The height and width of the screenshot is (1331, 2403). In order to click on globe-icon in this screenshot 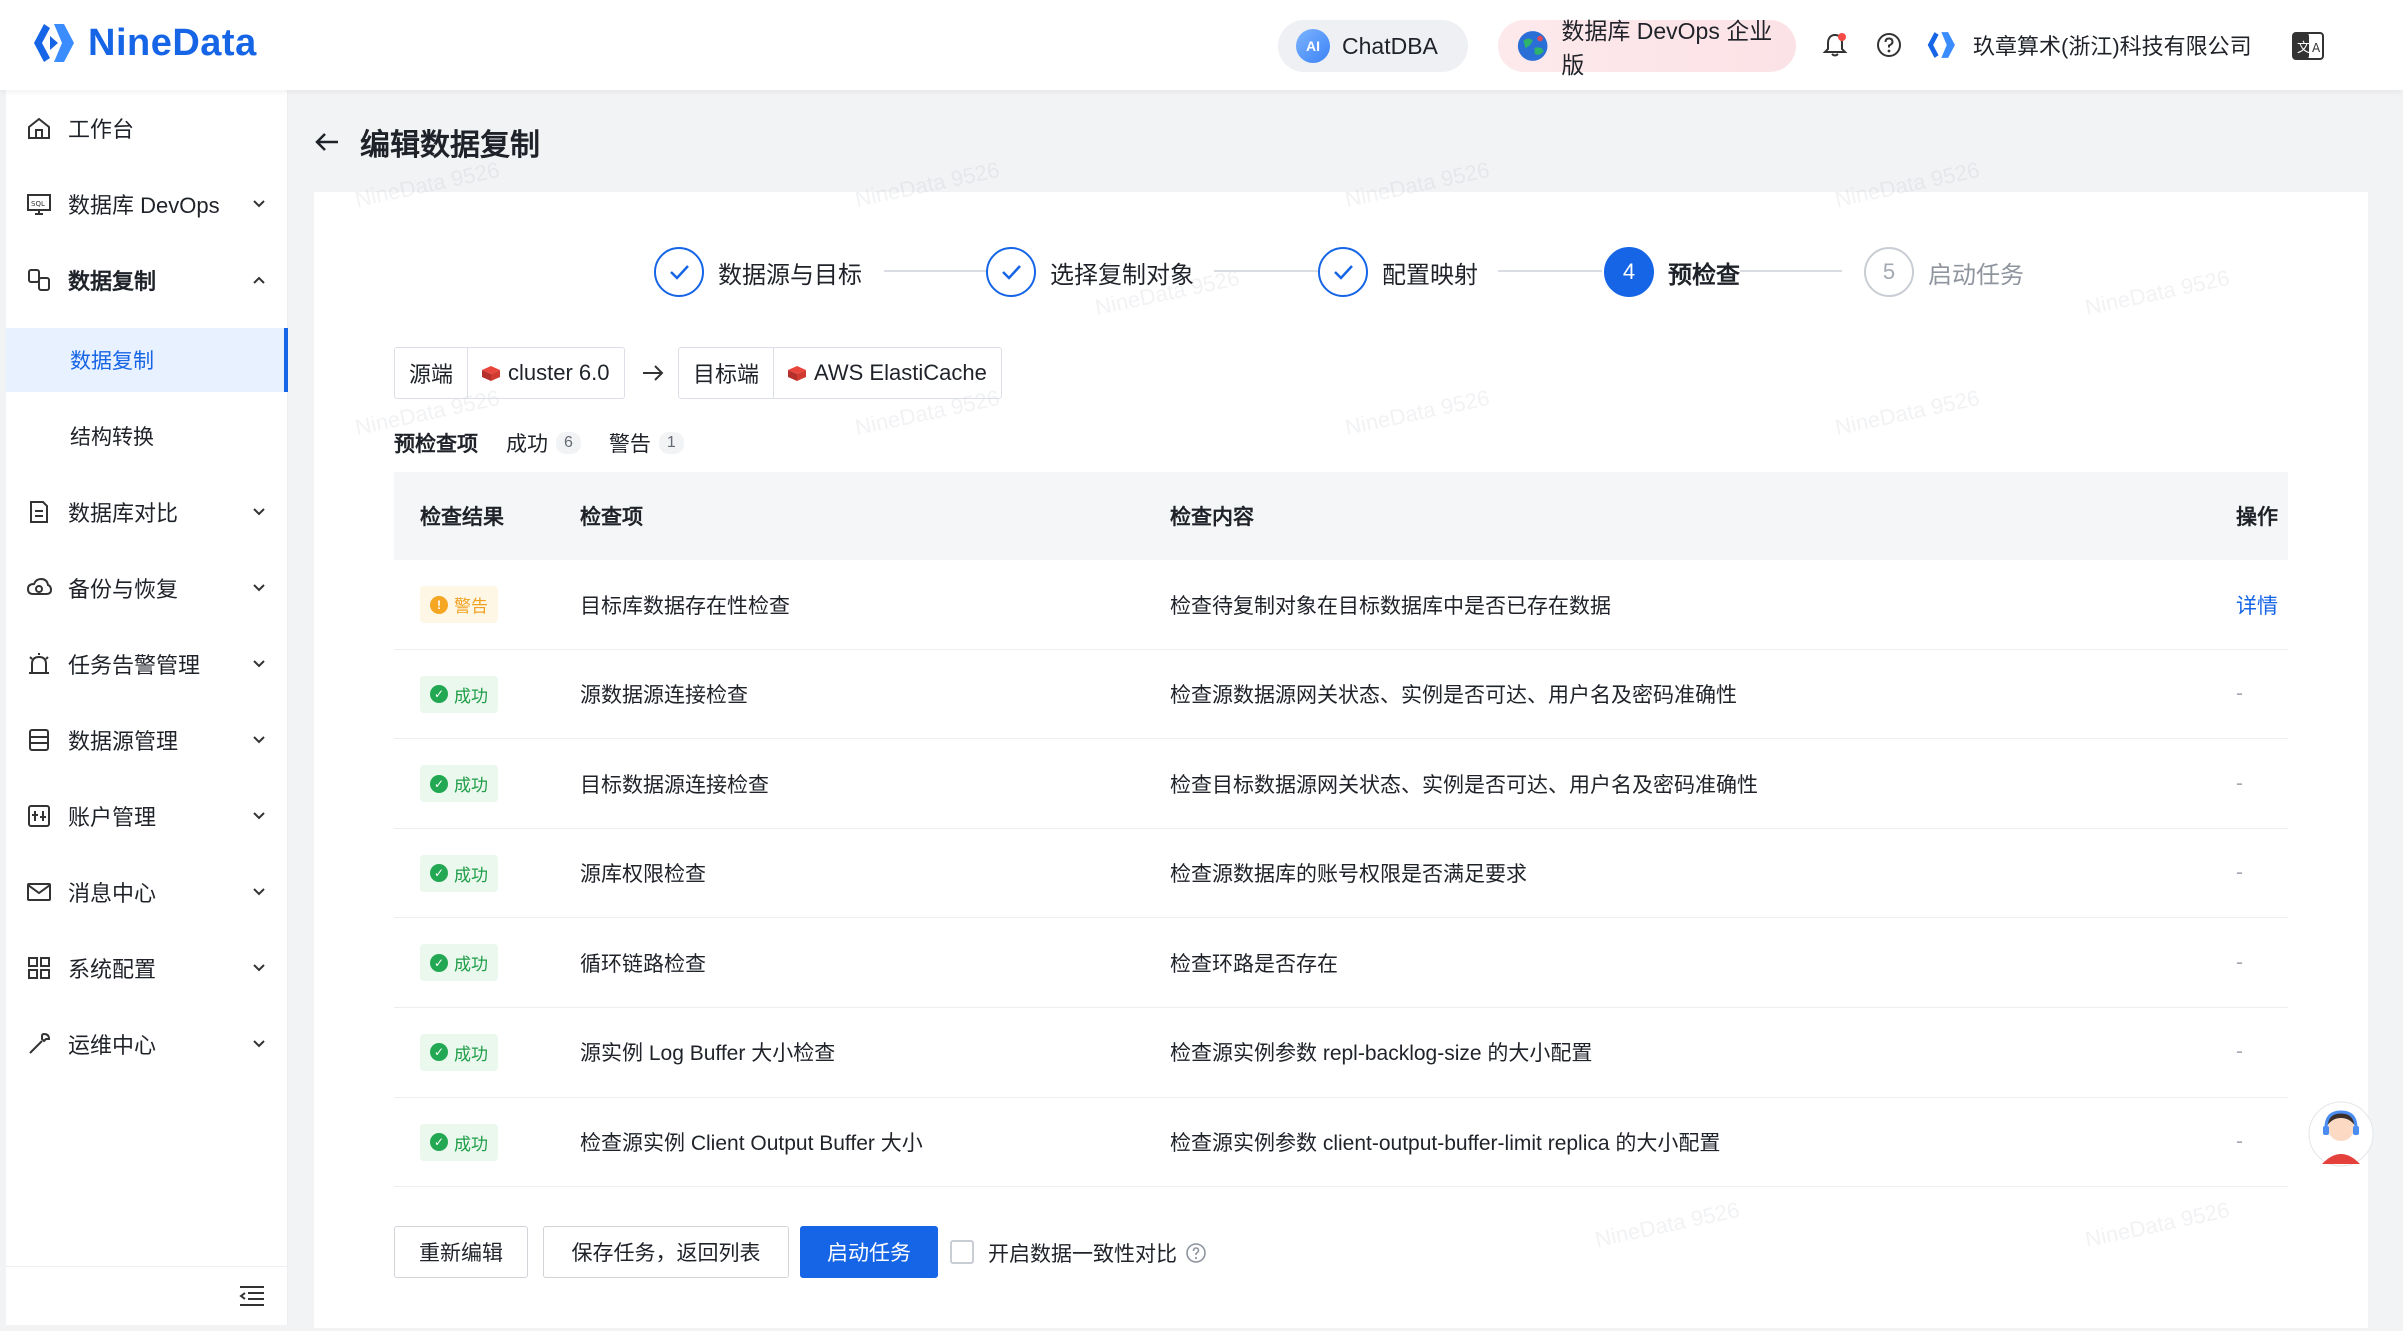, I will do `click(1532, 46)`.